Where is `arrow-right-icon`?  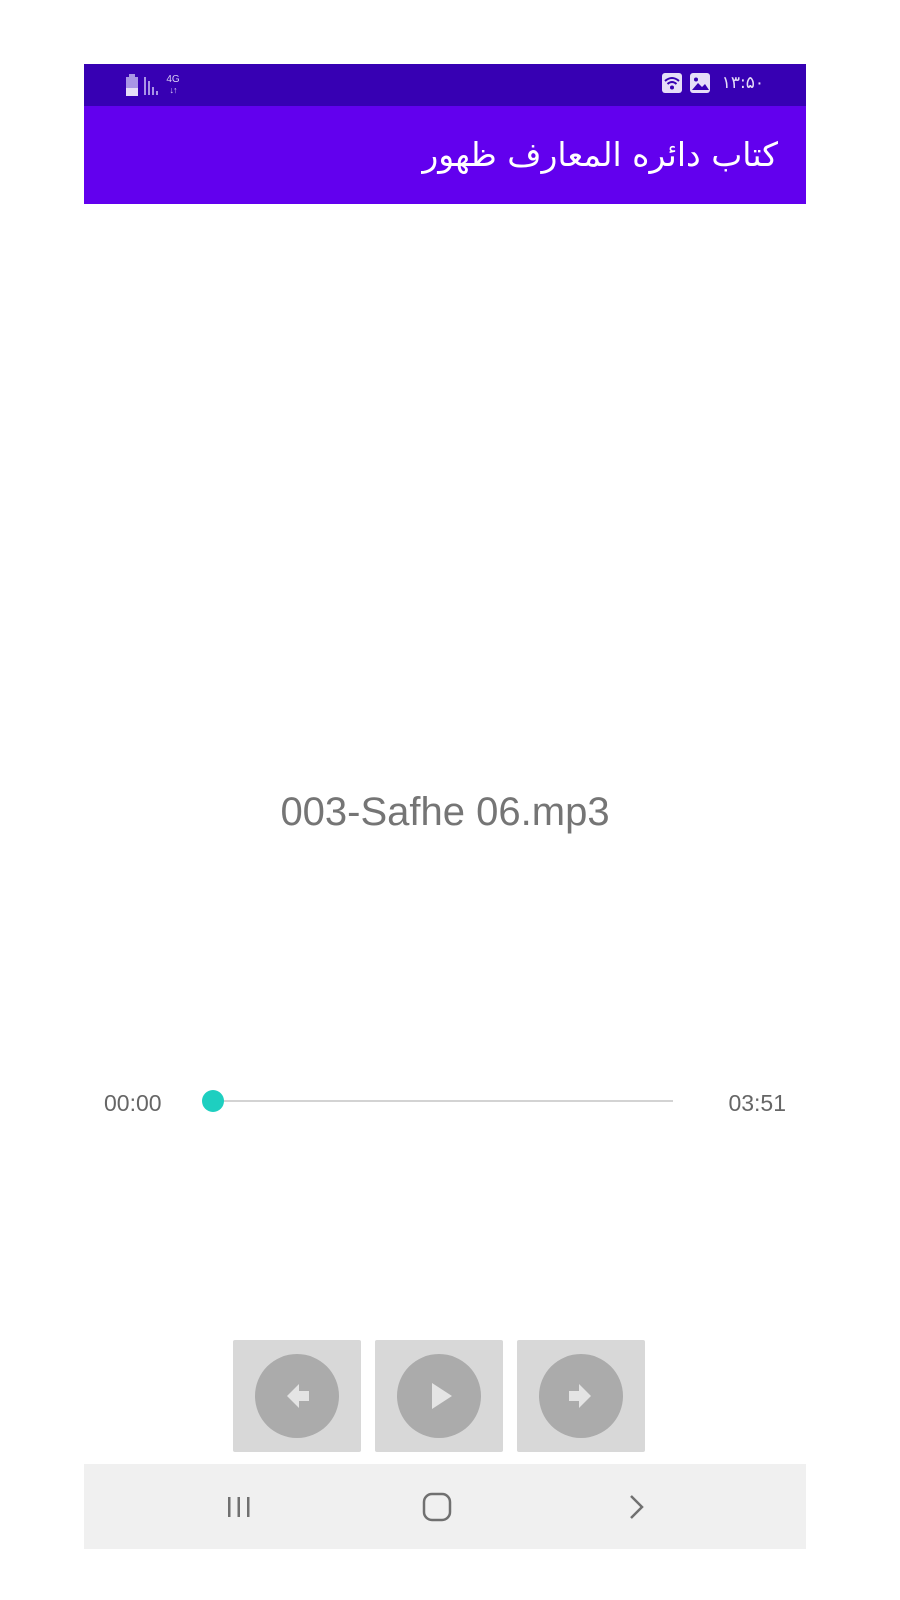 arrow-right-icon is located at coordinates (581, 1396).